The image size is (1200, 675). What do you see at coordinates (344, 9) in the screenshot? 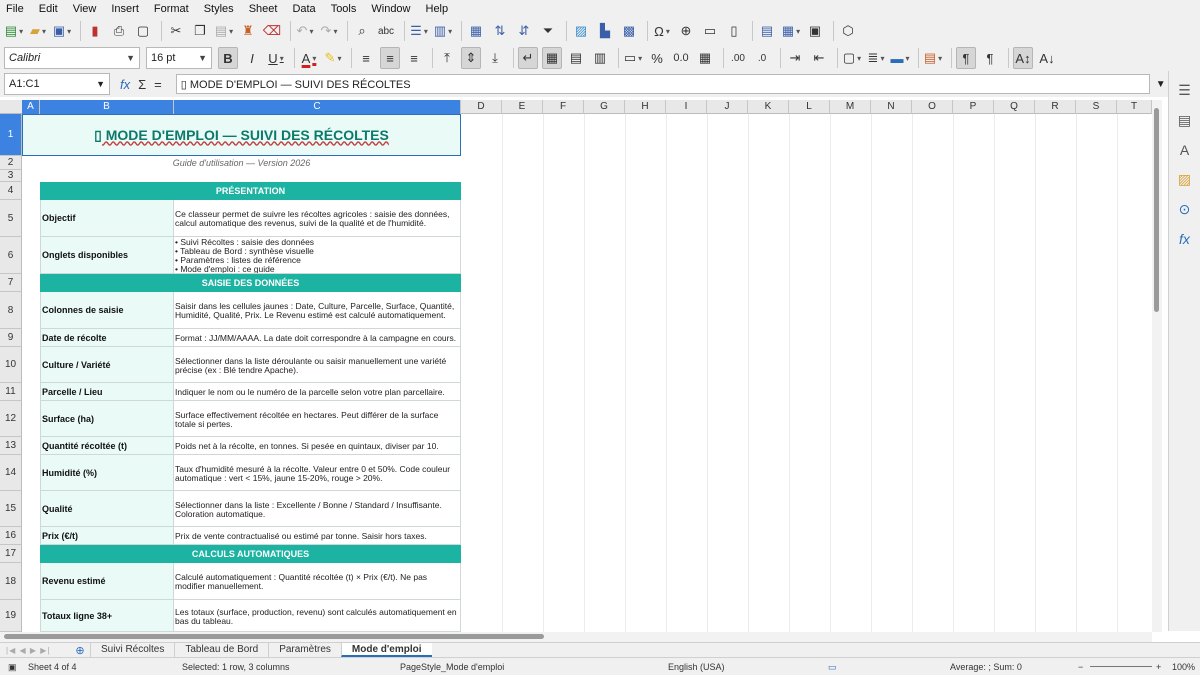
I see `menu-tools: Tools` at bounding box center [344, 9].